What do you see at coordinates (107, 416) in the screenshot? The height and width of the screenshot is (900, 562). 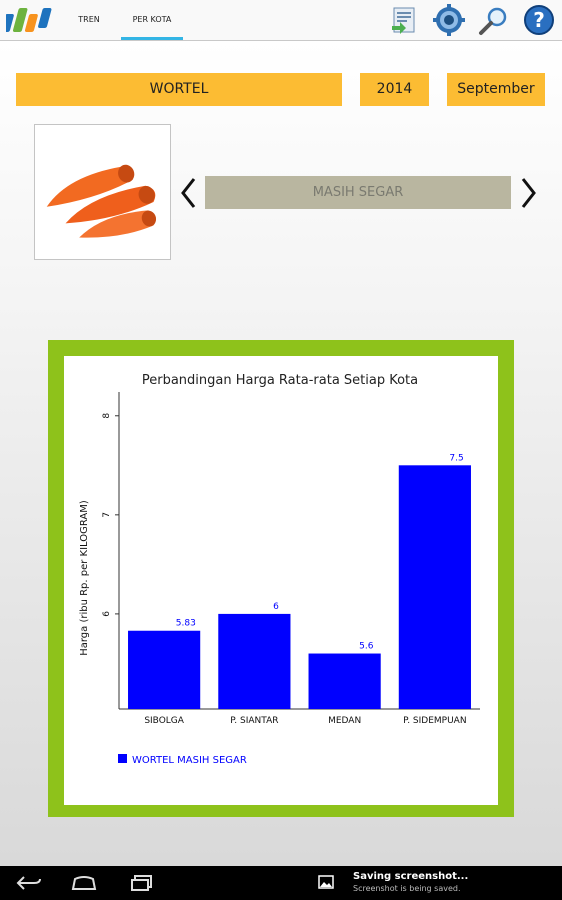 I see `y-tick-label: 8` at bounding box center [107, 416].